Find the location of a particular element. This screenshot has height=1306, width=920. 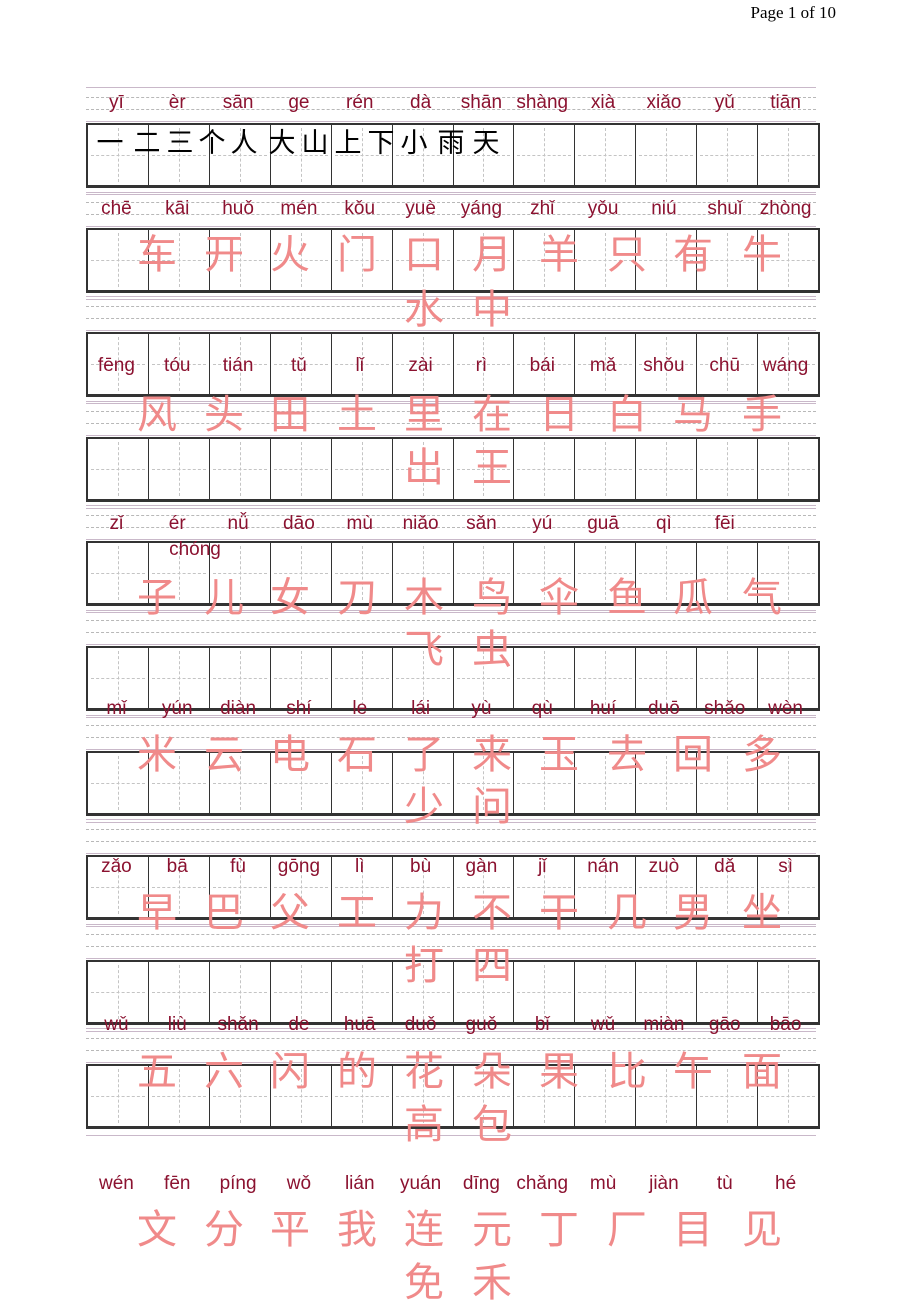

pinyin-label: nán is located at coordinates (603, 866).